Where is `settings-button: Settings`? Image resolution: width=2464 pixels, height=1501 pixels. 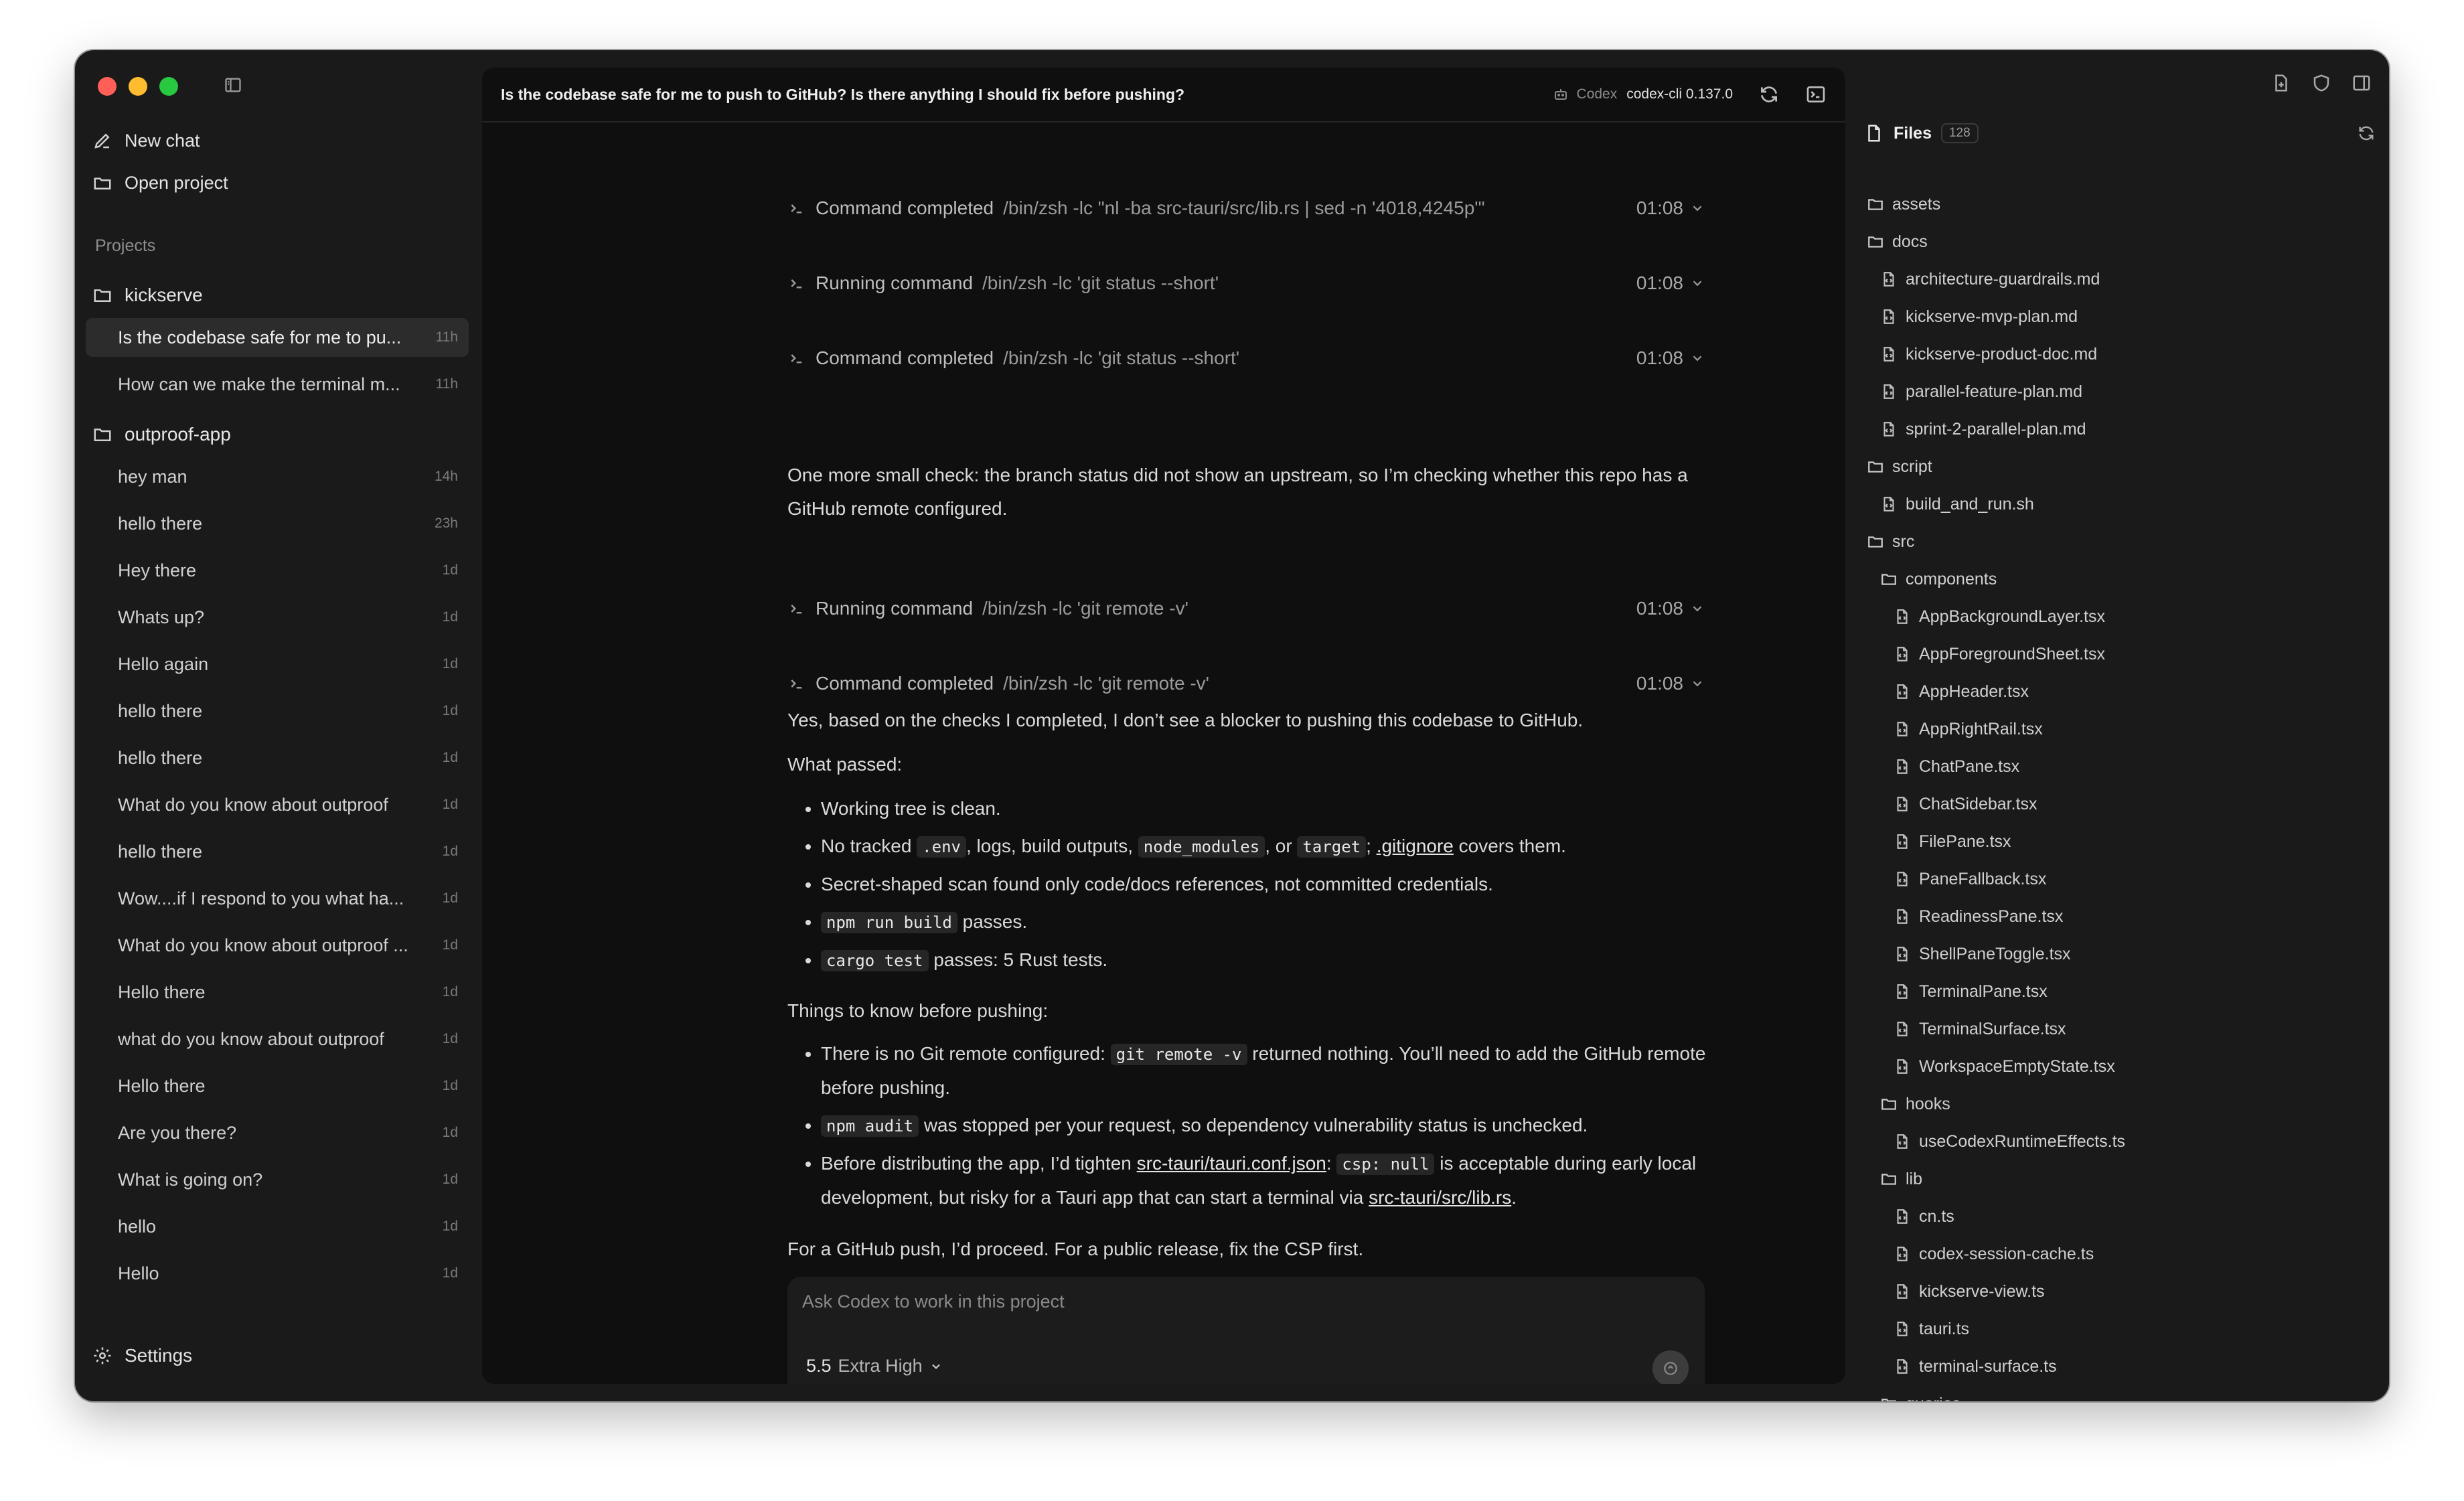 settings-button: Settings is located at coordinates (142, 1356).